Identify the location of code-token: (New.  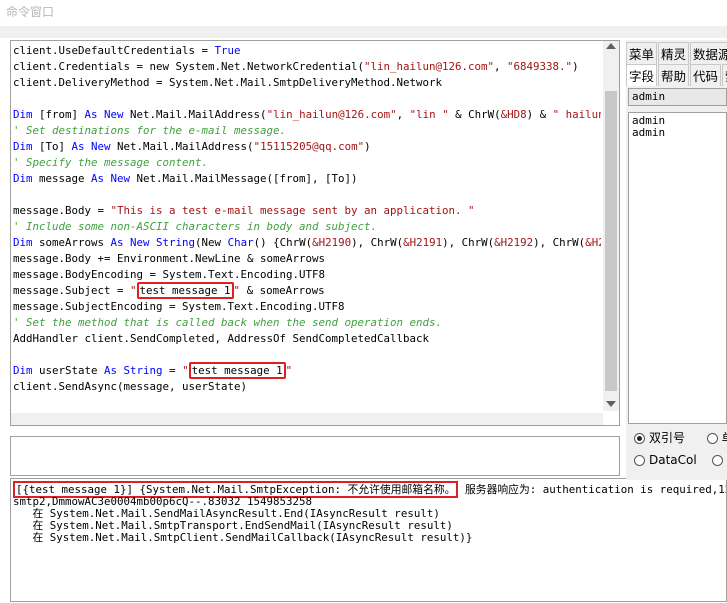
(211, 242).